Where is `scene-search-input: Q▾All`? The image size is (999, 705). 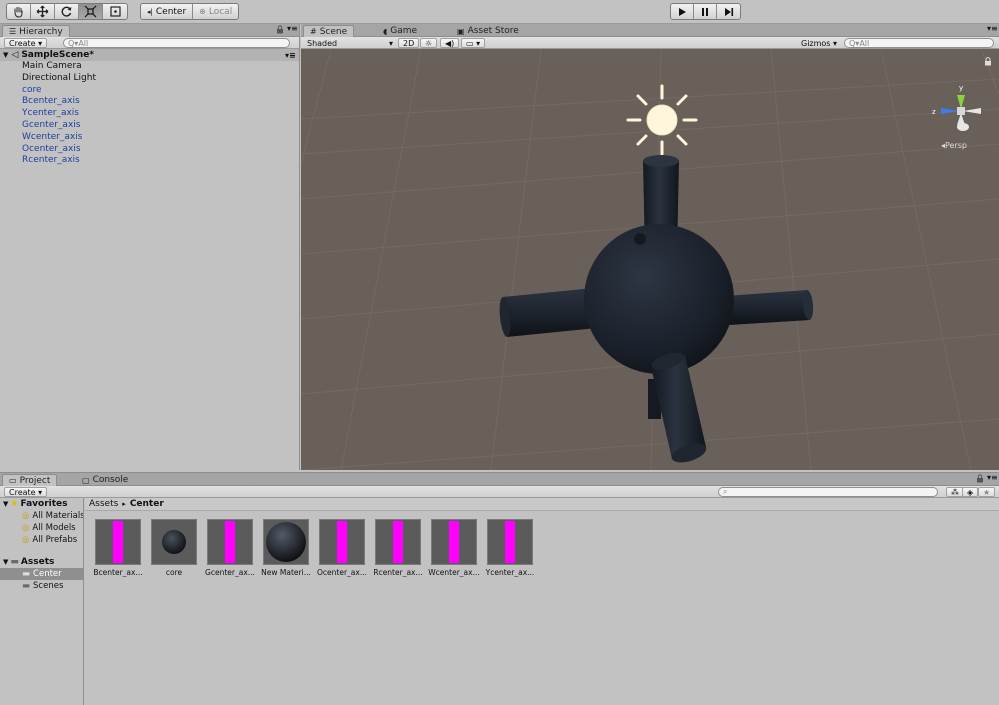
scene-search-input: Q▾All is located at coordinates (919, 43).